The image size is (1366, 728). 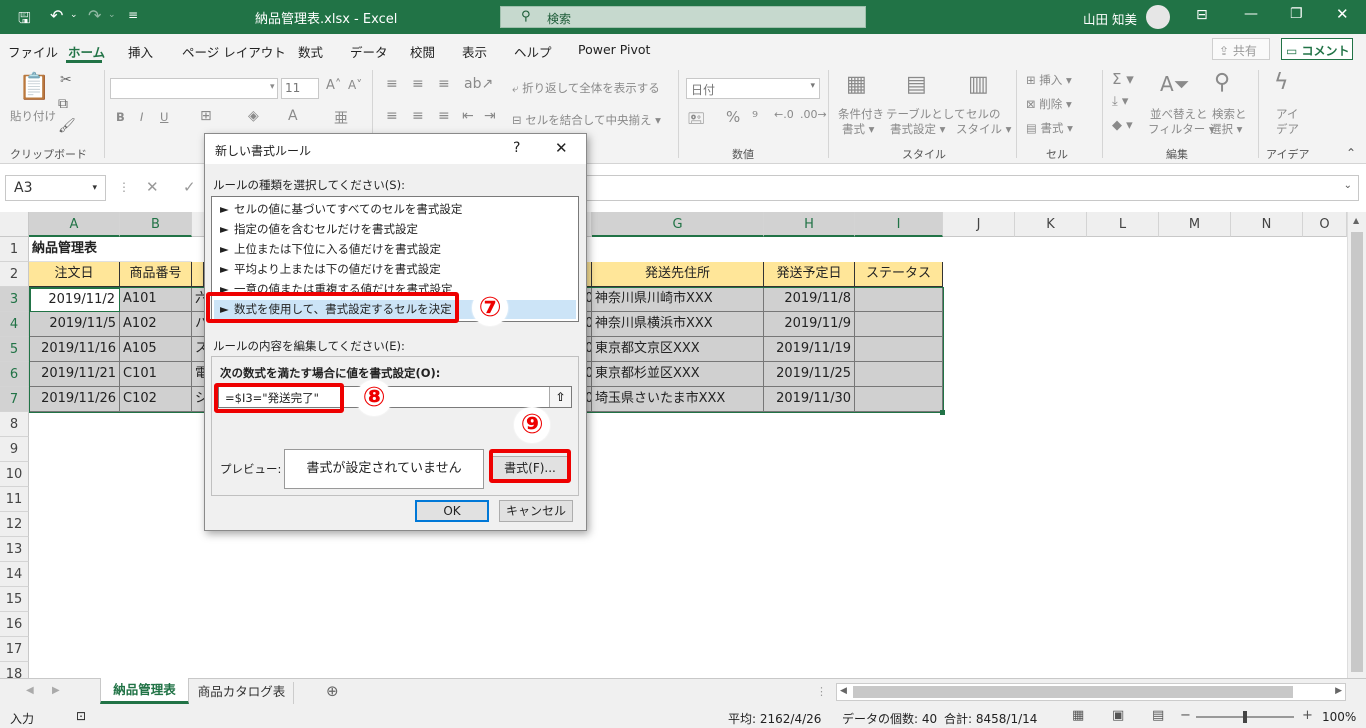 I want to click on row-header: 2, so click(x=14, y=274).